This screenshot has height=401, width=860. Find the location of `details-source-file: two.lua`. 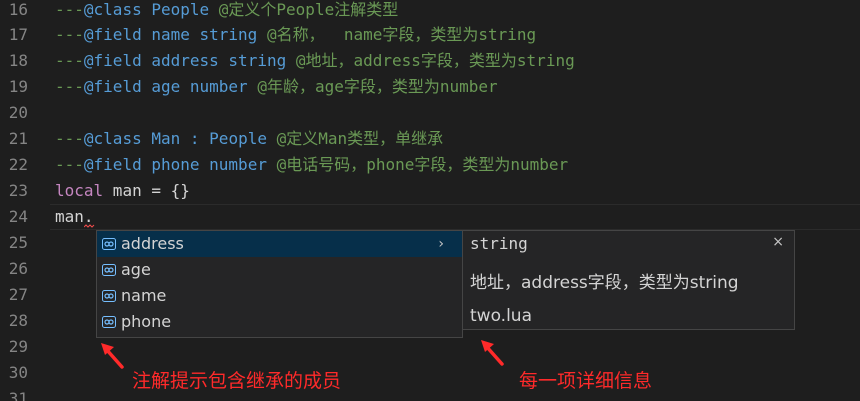

details-source-file: two.lua is located at coordinates (501, 316).